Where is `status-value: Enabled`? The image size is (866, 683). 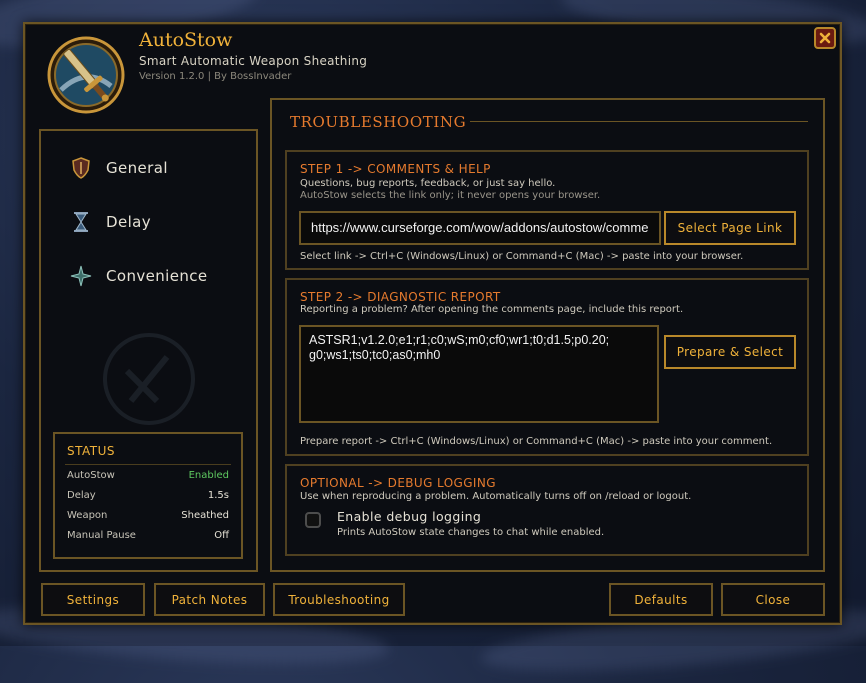 status-value: Enabled is located at coordinates (208, 475).